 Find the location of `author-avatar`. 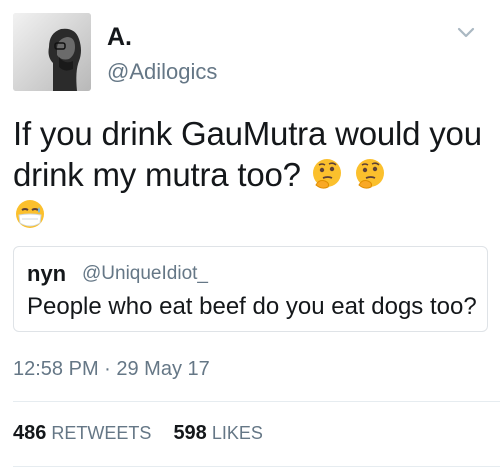

author-avatar is located at coordinates (52, 52).